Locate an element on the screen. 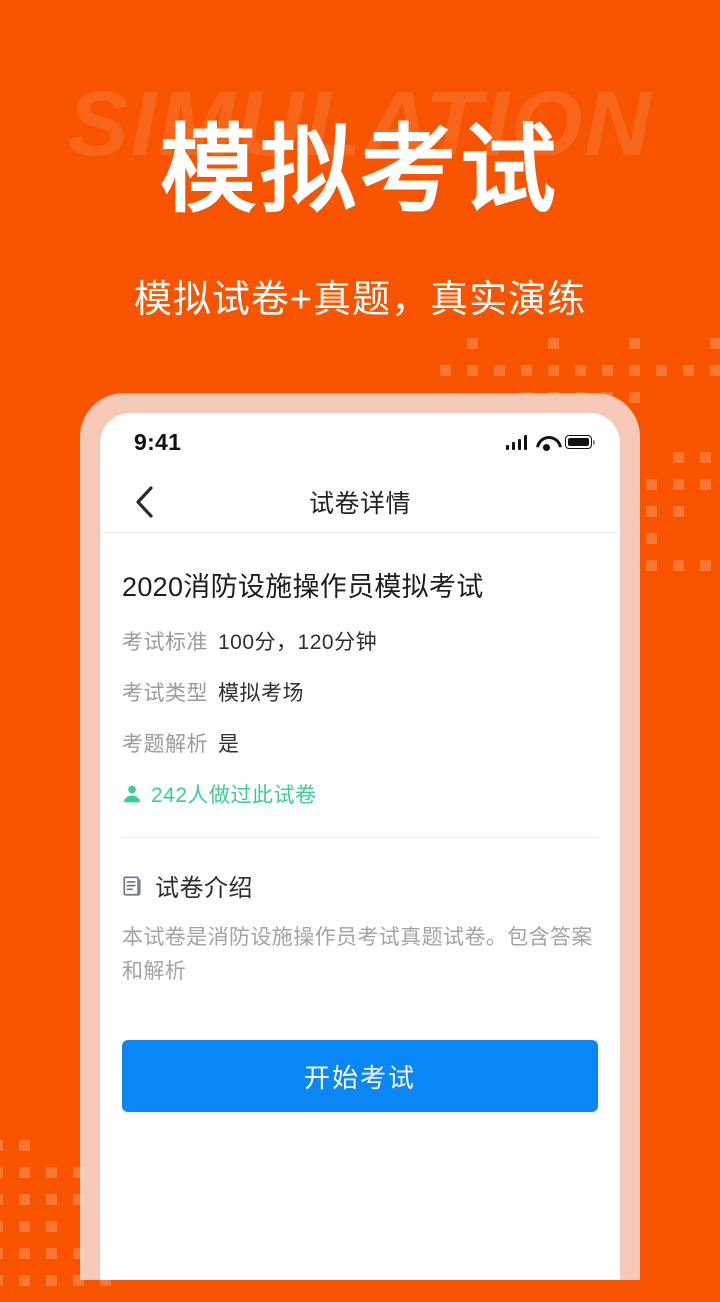 Image resolution: width=720 pixels, height=1302 pixels. page-title: 模拟考试 is located at coordinates (360, 170).